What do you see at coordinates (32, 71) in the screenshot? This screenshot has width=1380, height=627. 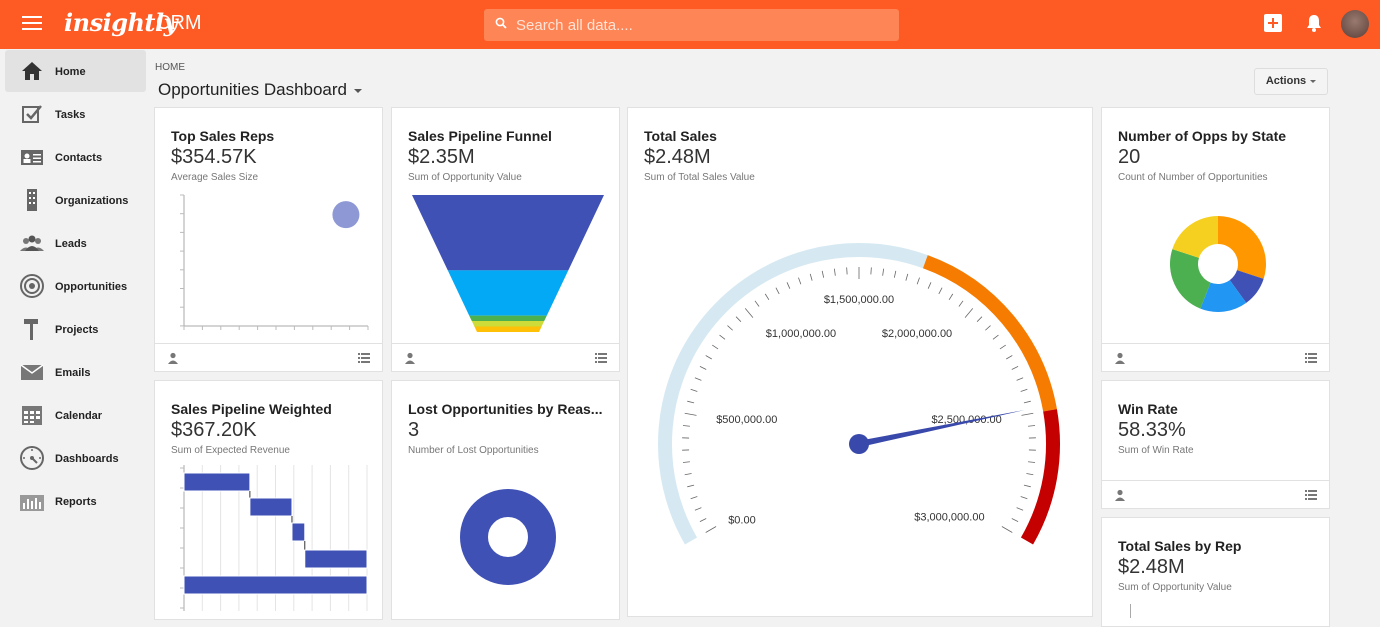 I see `home-icon` at bounding box center [32, 71].